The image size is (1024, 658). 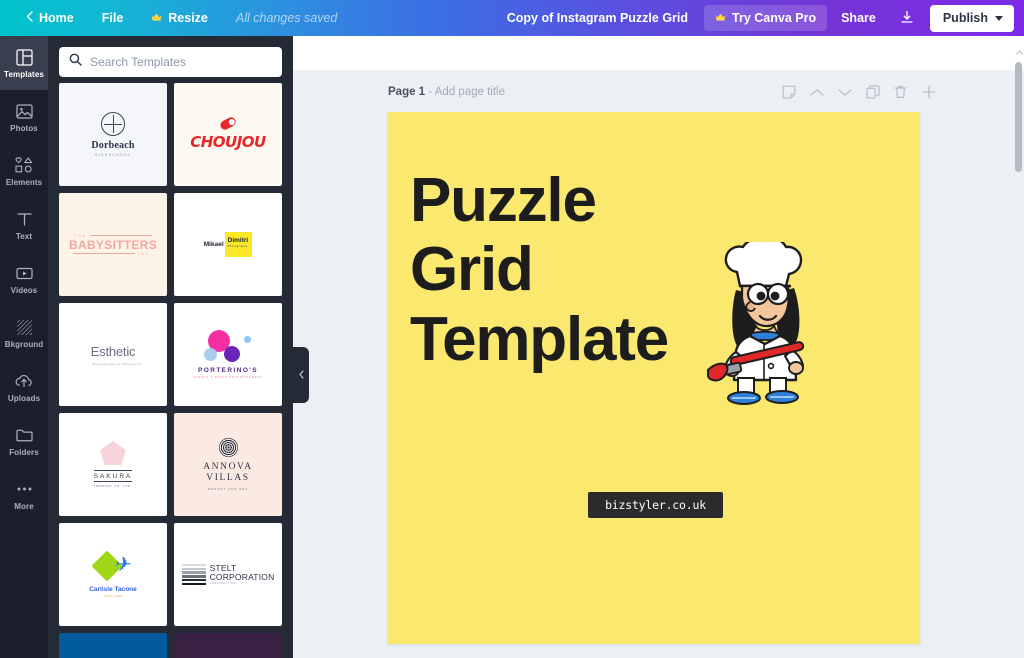 I want to click on page-title-placeholder: Add page title, so click(x=470, y=92).